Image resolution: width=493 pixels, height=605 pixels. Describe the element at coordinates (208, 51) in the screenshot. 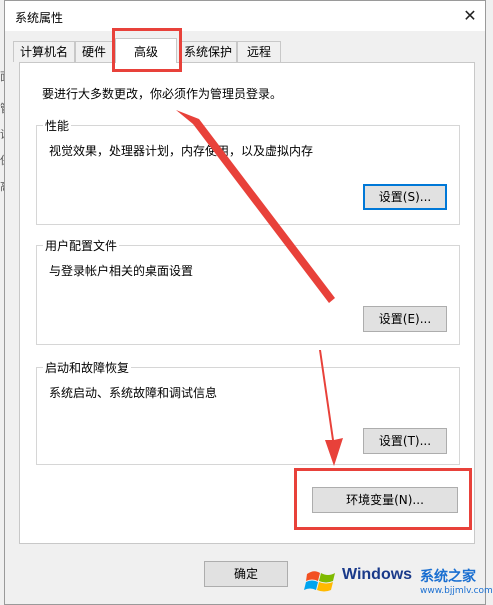

I see `tab-system-protection: 系统保护` at that location.